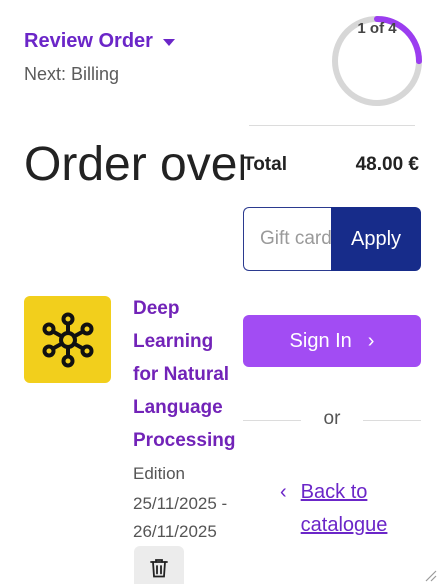 The width and height of the screenshot is (439, 584). I want to click on product-thumbnail, so click(67, 339).